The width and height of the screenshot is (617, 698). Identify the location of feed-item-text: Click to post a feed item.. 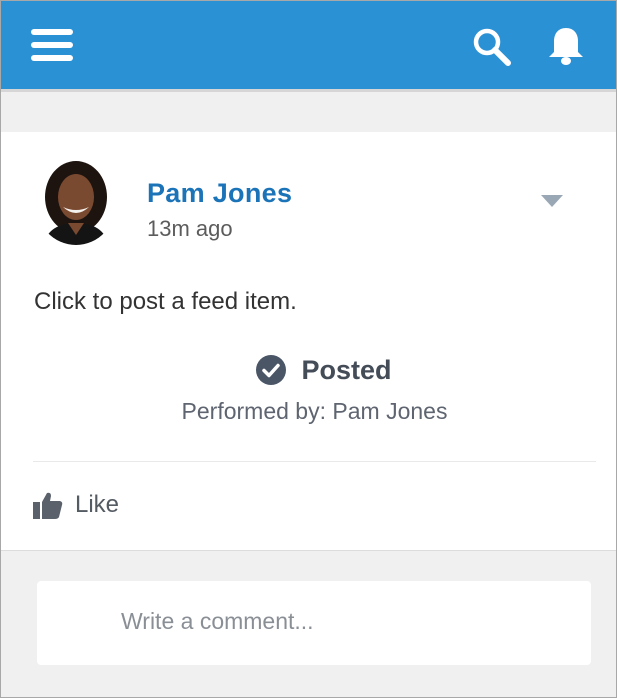
(165, 302).